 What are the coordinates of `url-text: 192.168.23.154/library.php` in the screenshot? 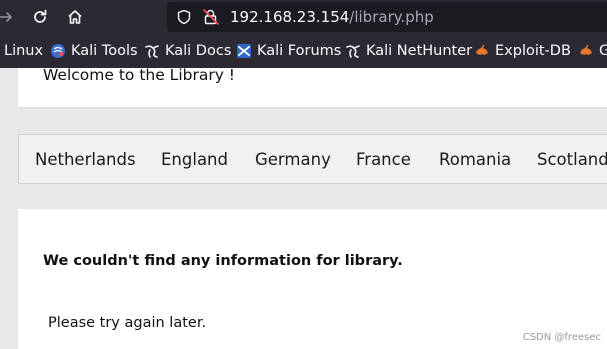 It's located at (332, 17).